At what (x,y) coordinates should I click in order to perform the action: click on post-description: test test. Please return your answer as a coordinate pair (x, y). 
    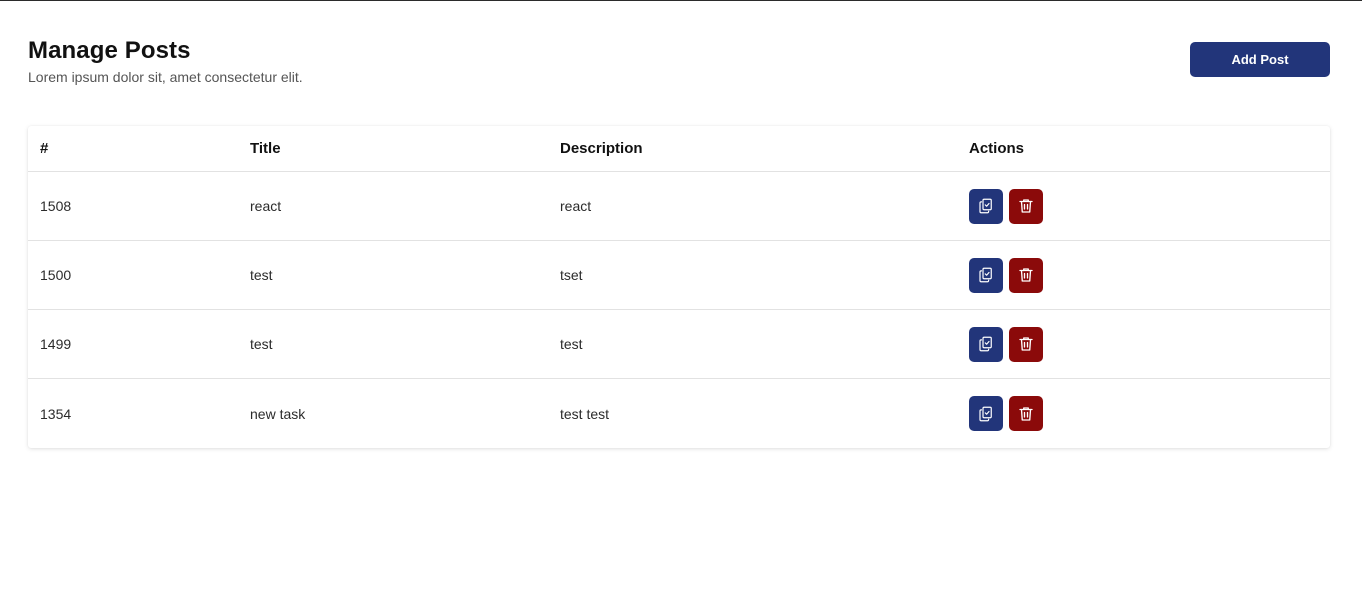
    Looking at the image, I should click on (585, 413).